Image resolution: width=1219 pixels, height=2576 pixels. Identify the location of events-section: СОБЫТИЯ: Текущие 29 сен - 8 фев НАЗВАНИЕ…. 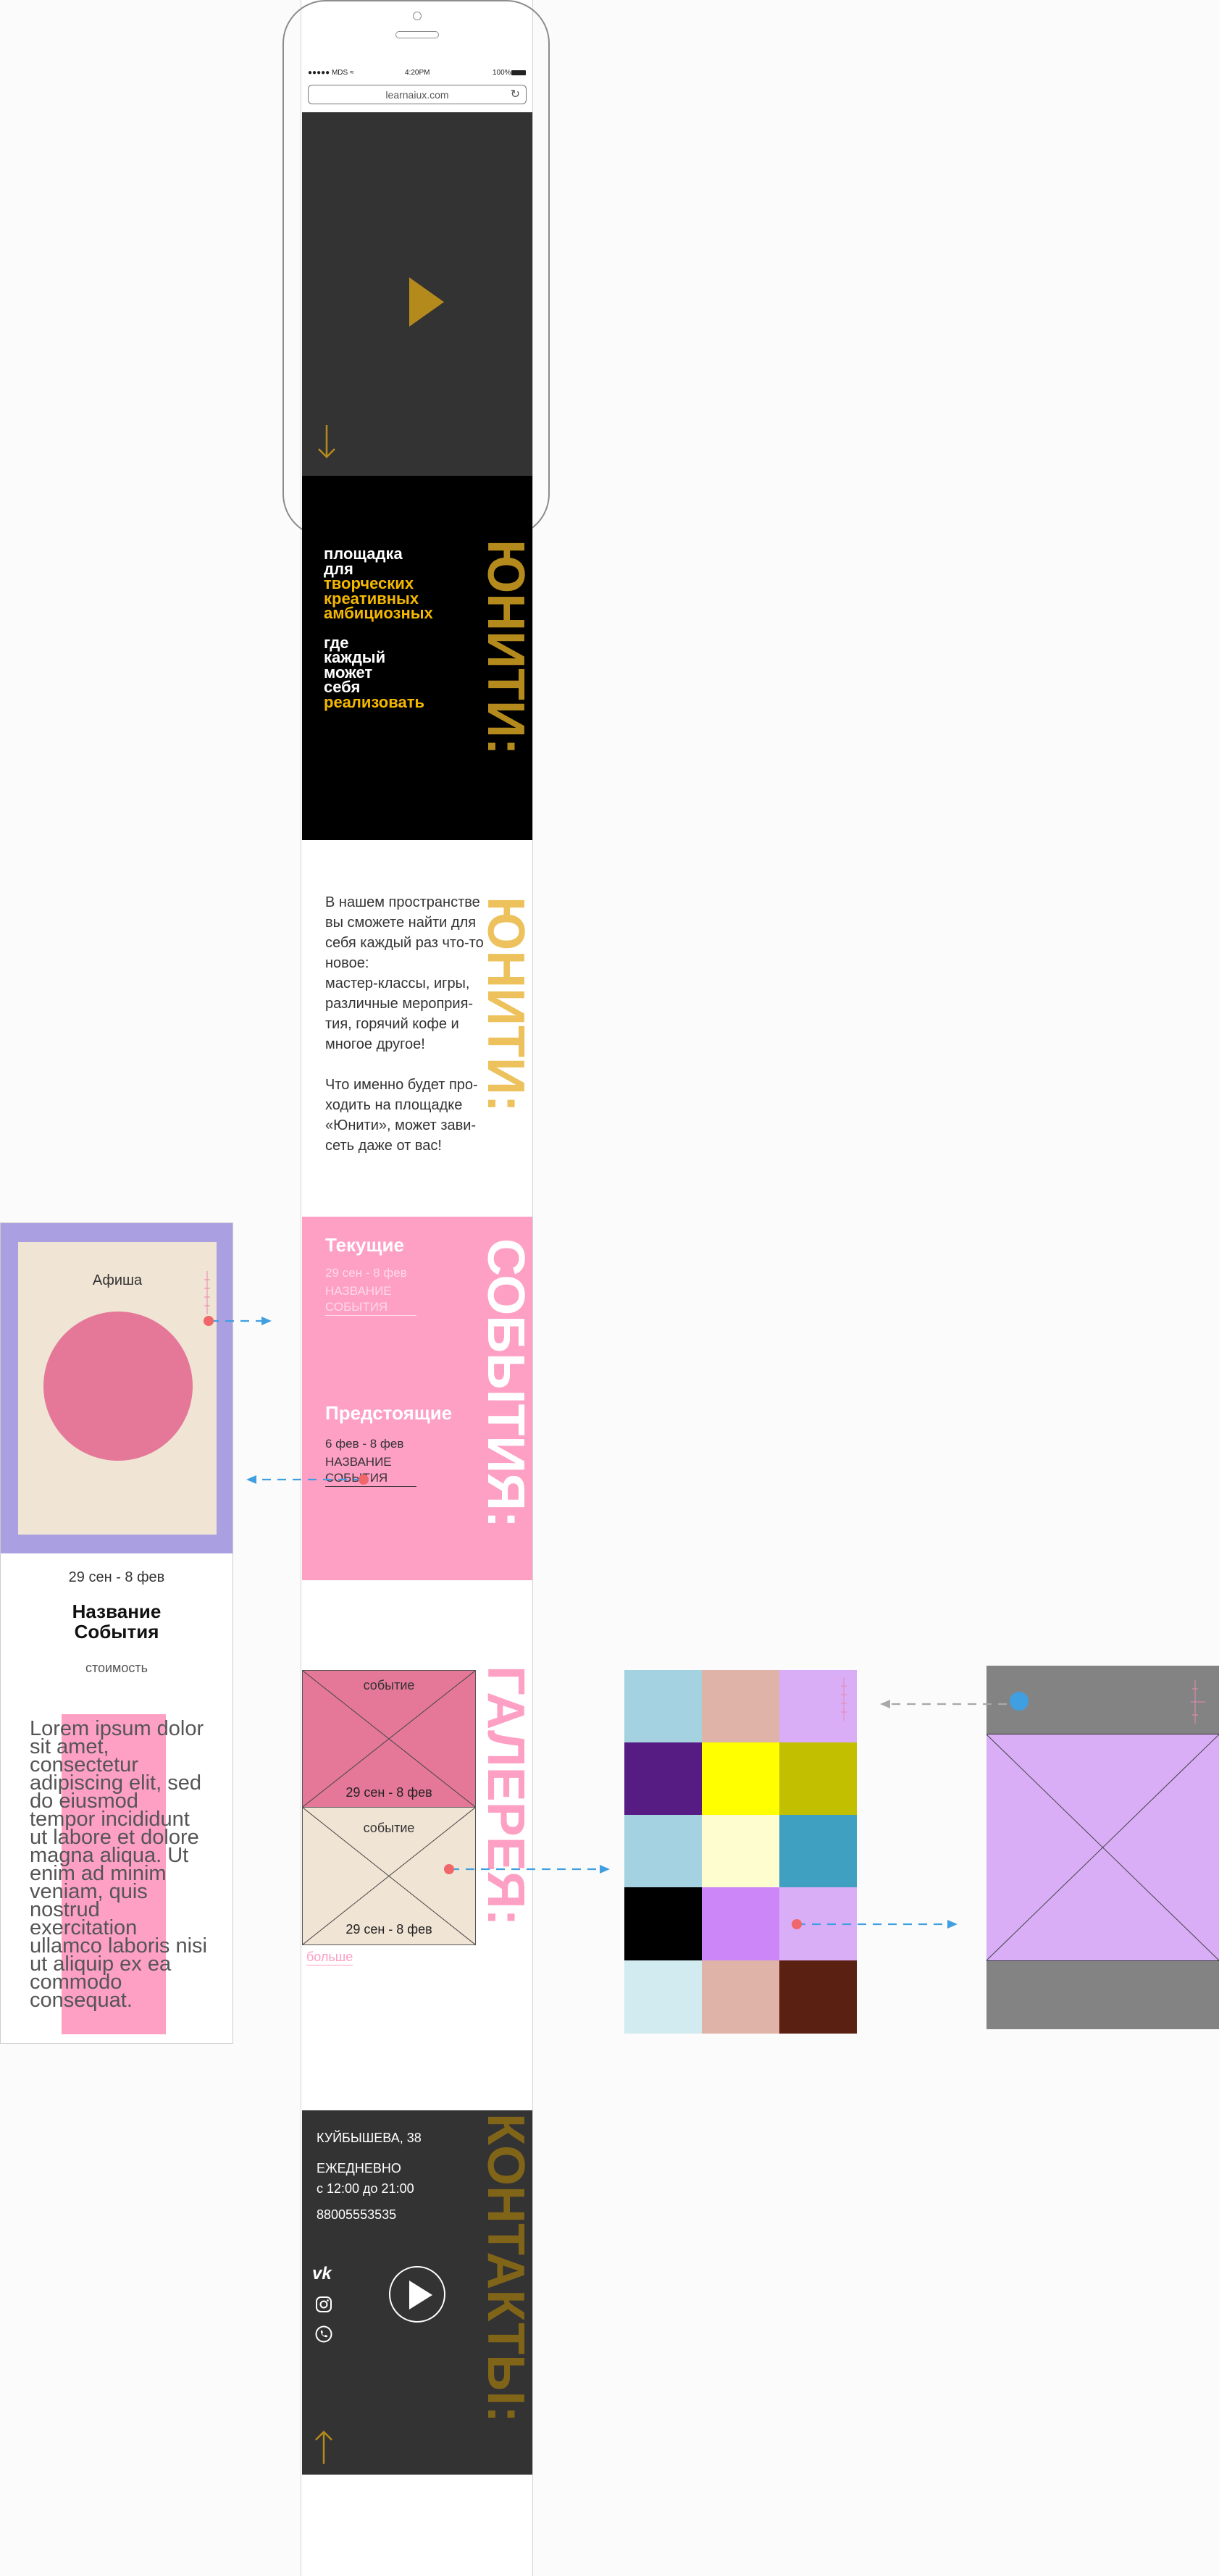
(419, 1398).